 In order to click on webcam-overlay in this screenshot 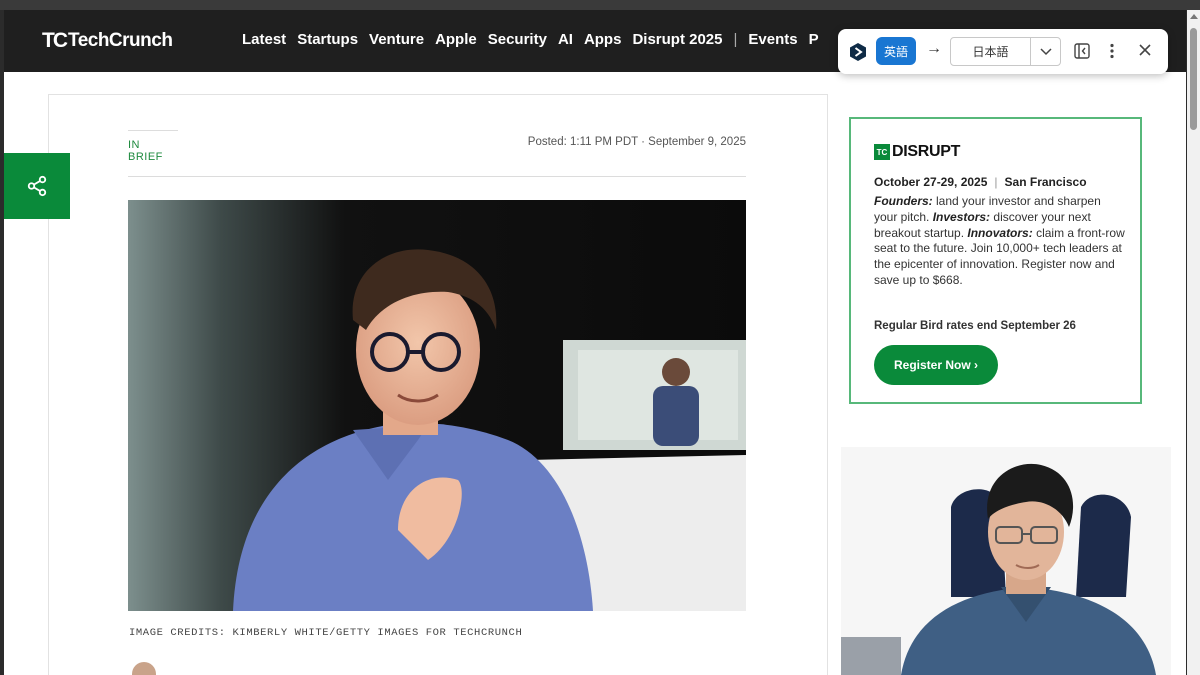, I will do `click(1006, 561)`.